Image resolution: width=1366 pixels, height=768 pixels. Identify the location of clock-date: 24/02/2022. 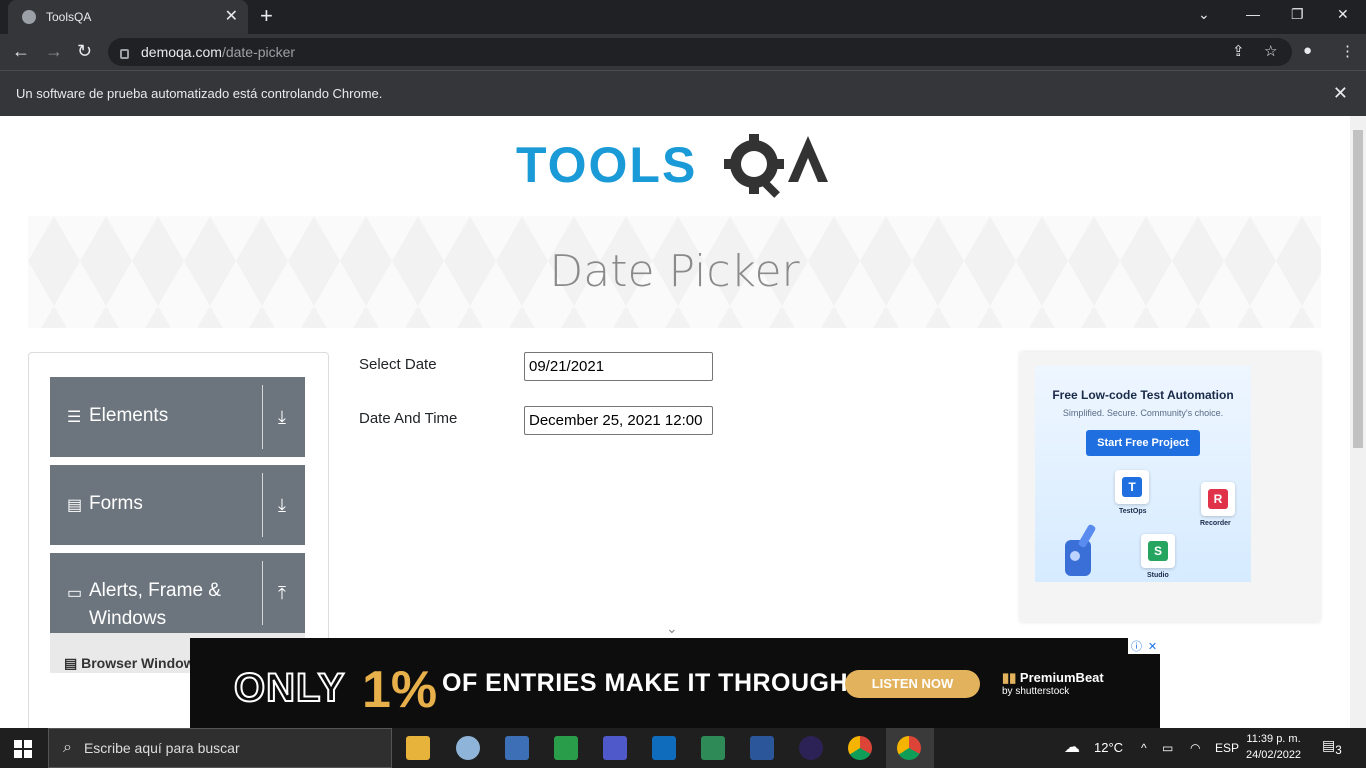
(1274, 755).